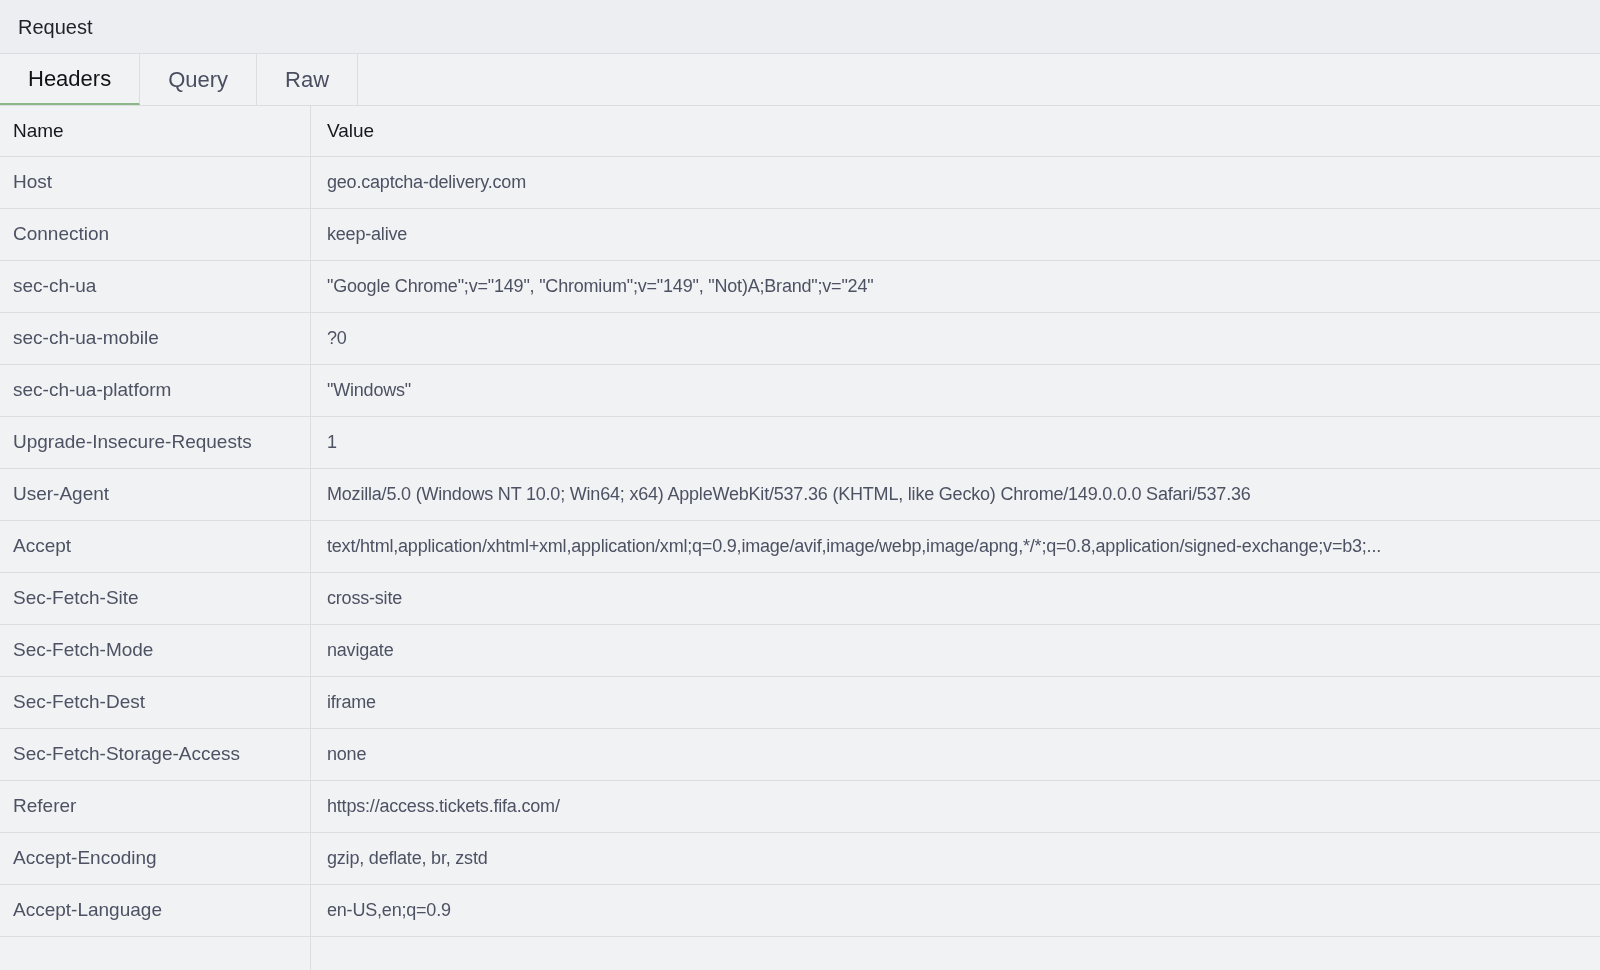 This screenshot has height=970, width=1600. Describe the element at coordinates (127, 754) in the screenshot. I see `table-cell-text: Sec-Fetch-Storage-Access` at that location.